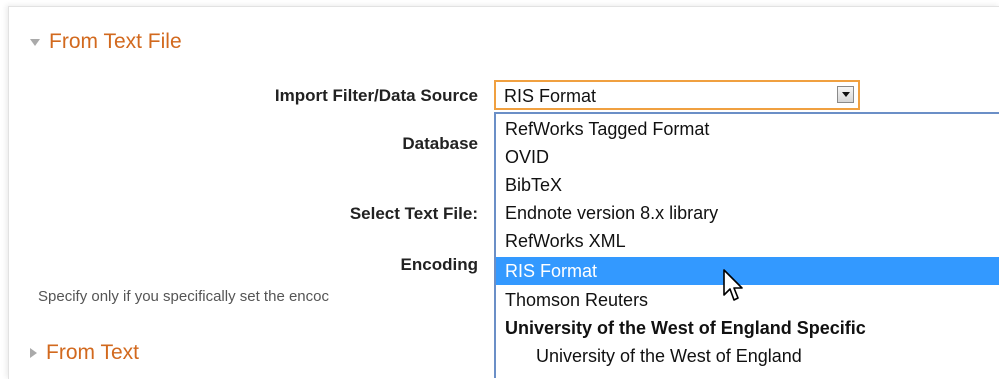 The height and width of the screenshot is (379, 999). What do you see at coordinates (747, 185) in the screenshot?
I see `dropdown-option: BibTeX` at bounding box center [747, 185].